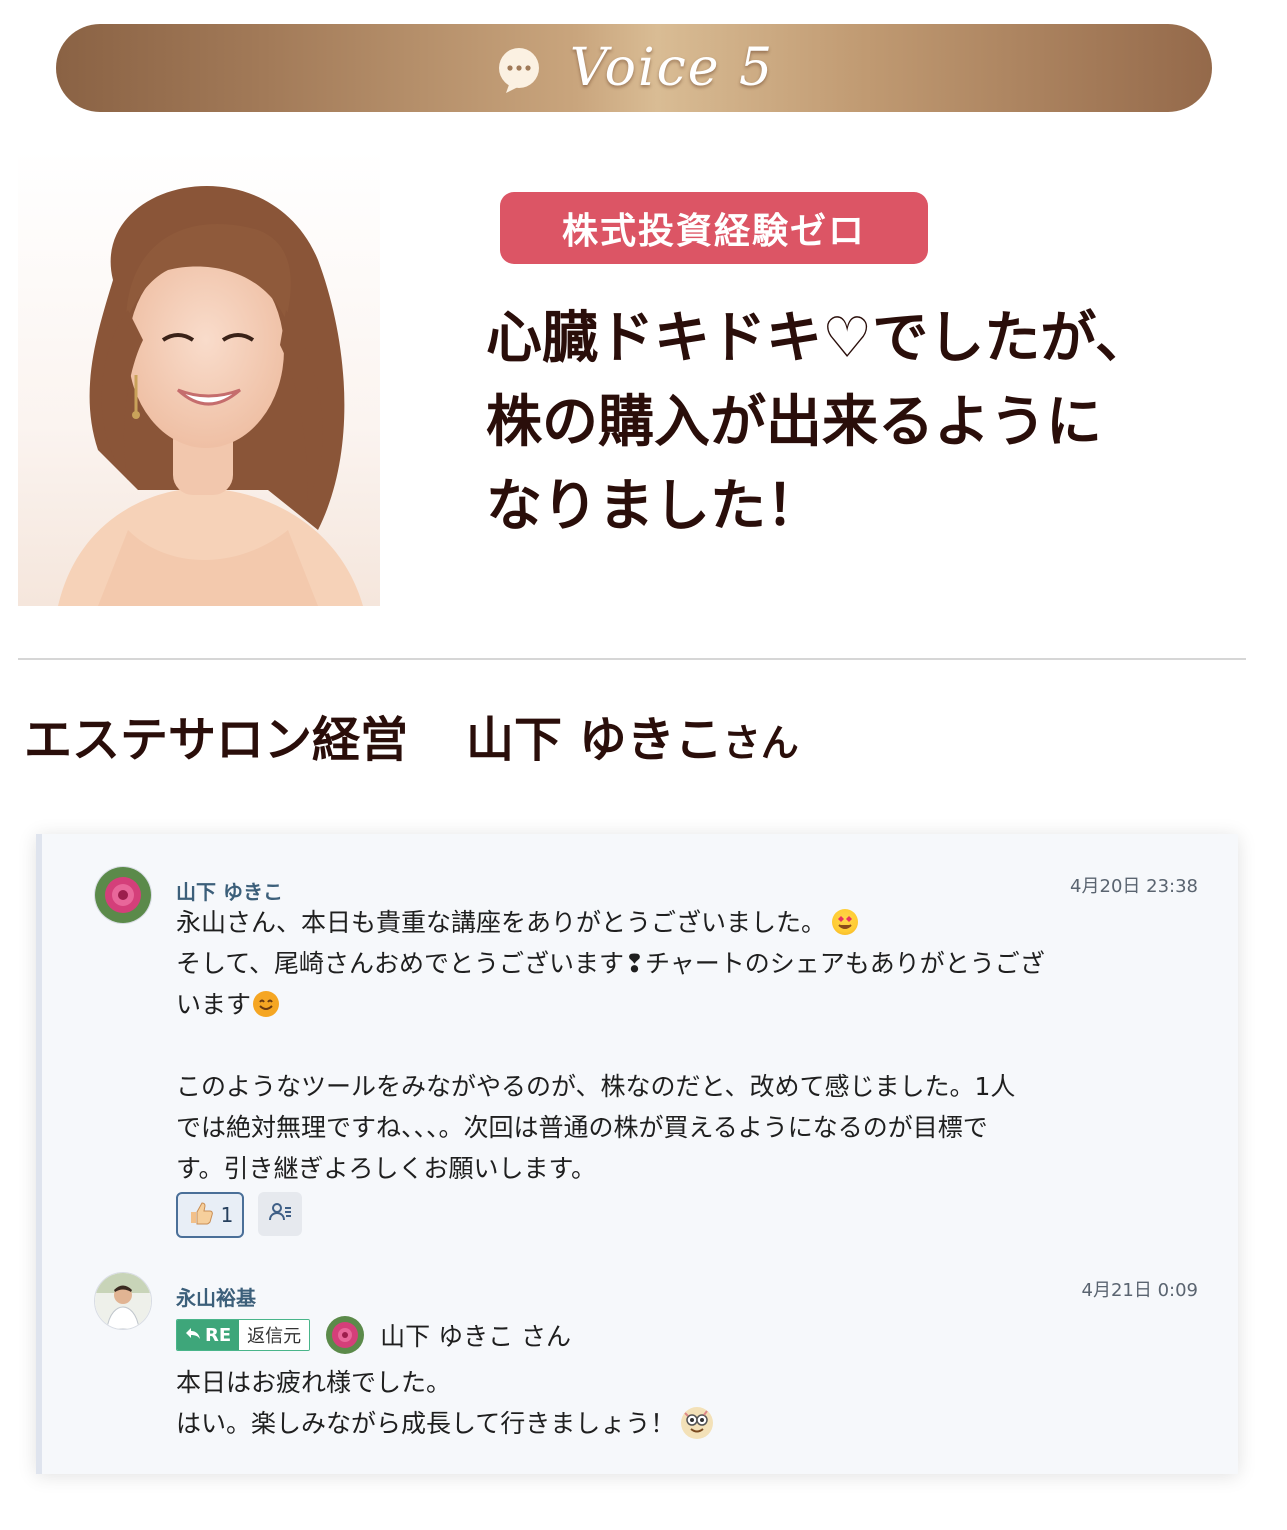  What do you see at coordinates (426, 1423) in the screenshot?
I see `message-line: はい。楽しみながら成長して行きましょう！` at bounding box center [426, 1423].